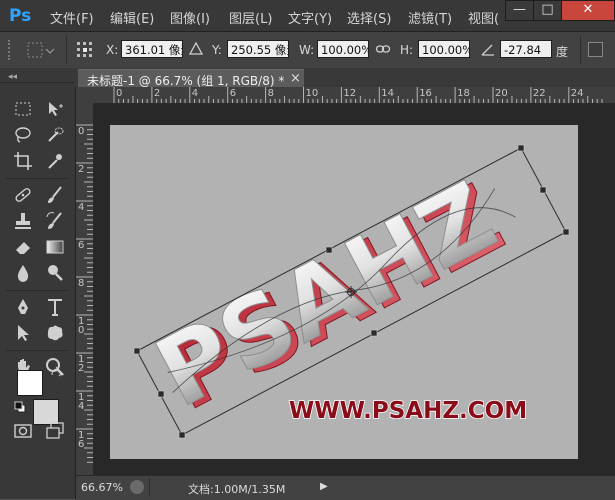 The image size is (615, 500). I want to click on zoom-level: 66.67%, so click(102, 487).